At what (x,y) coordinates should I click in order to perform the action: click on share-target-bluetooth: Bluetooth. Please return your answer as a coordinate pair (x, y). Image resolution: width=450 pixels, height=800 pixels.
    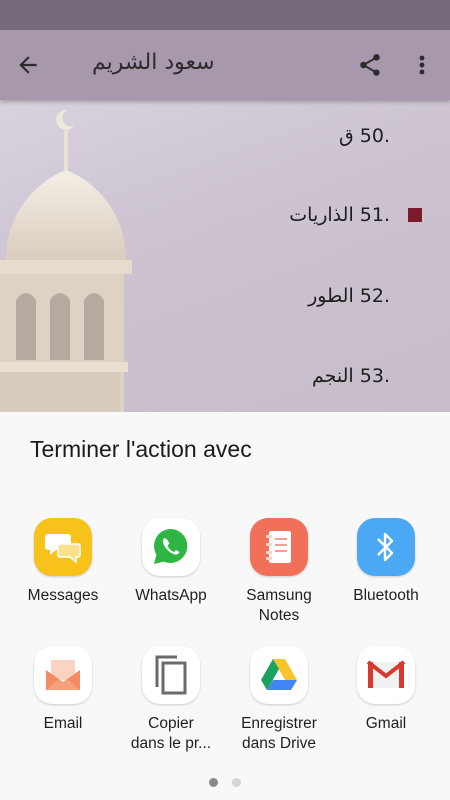
    Looking at the image, I should click on (386, 562).